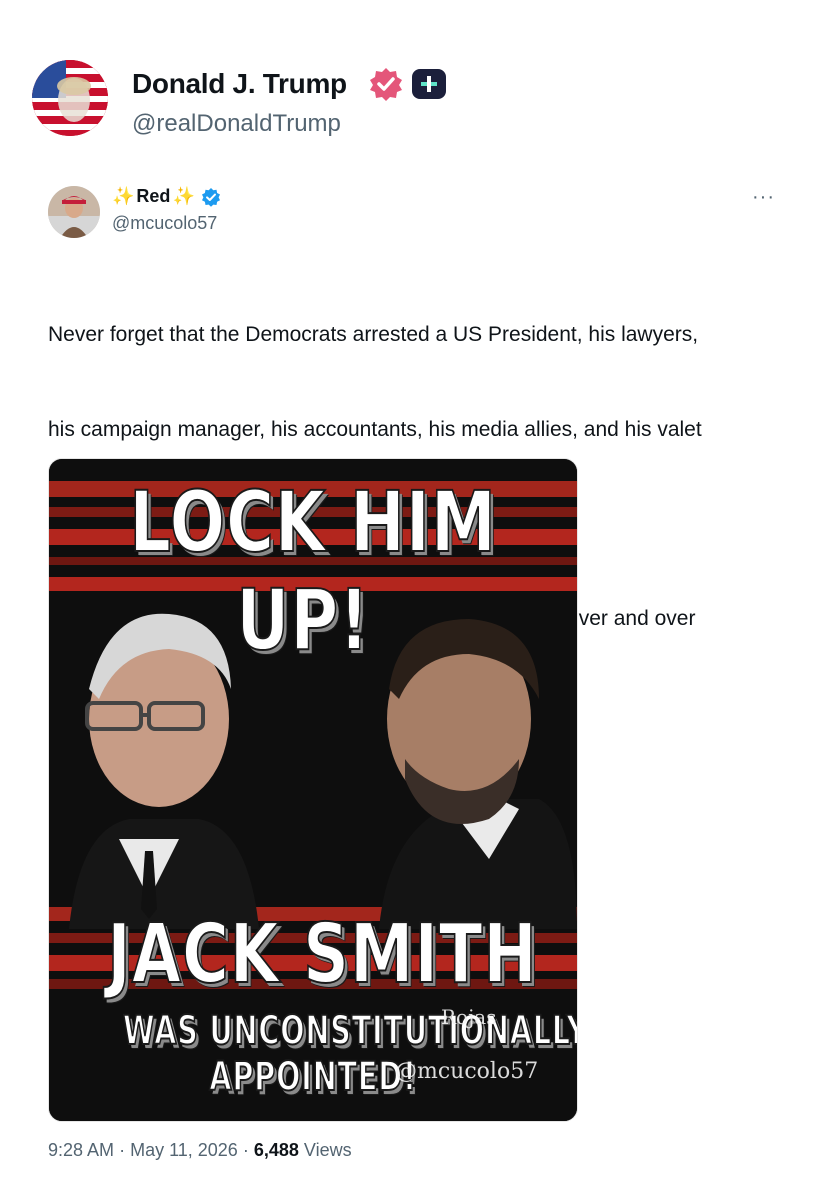 This screenshot has width=830, height=1200. Describe the element at coordinates (239, 84) in the screenshot. I see `author-name: Donald J. Trump` at that location.